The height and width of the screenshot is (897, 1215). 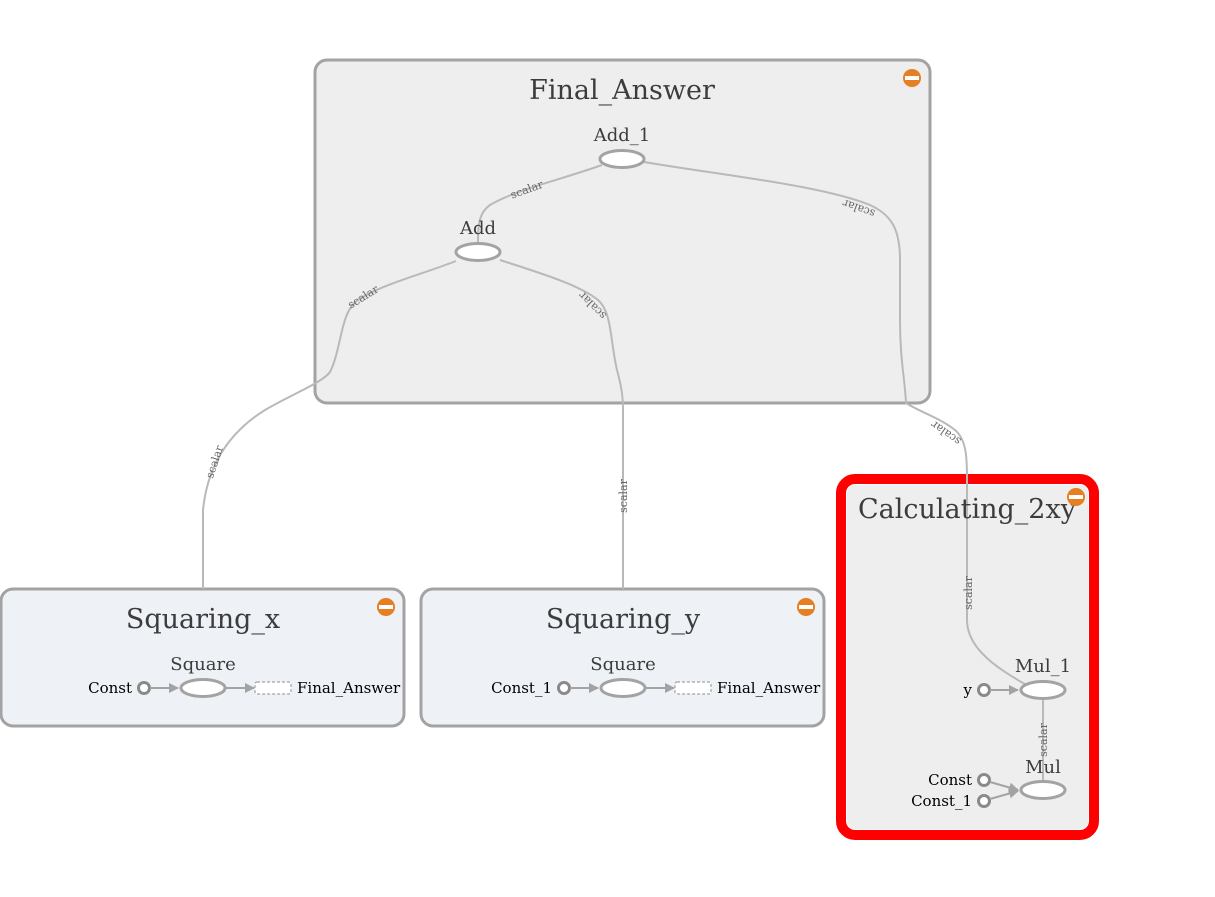 What do you see at coordinates (1043, 666) in the screenshot?
I see `node-label-mul-1: Mul_1` at bounding box center [1043, 666].